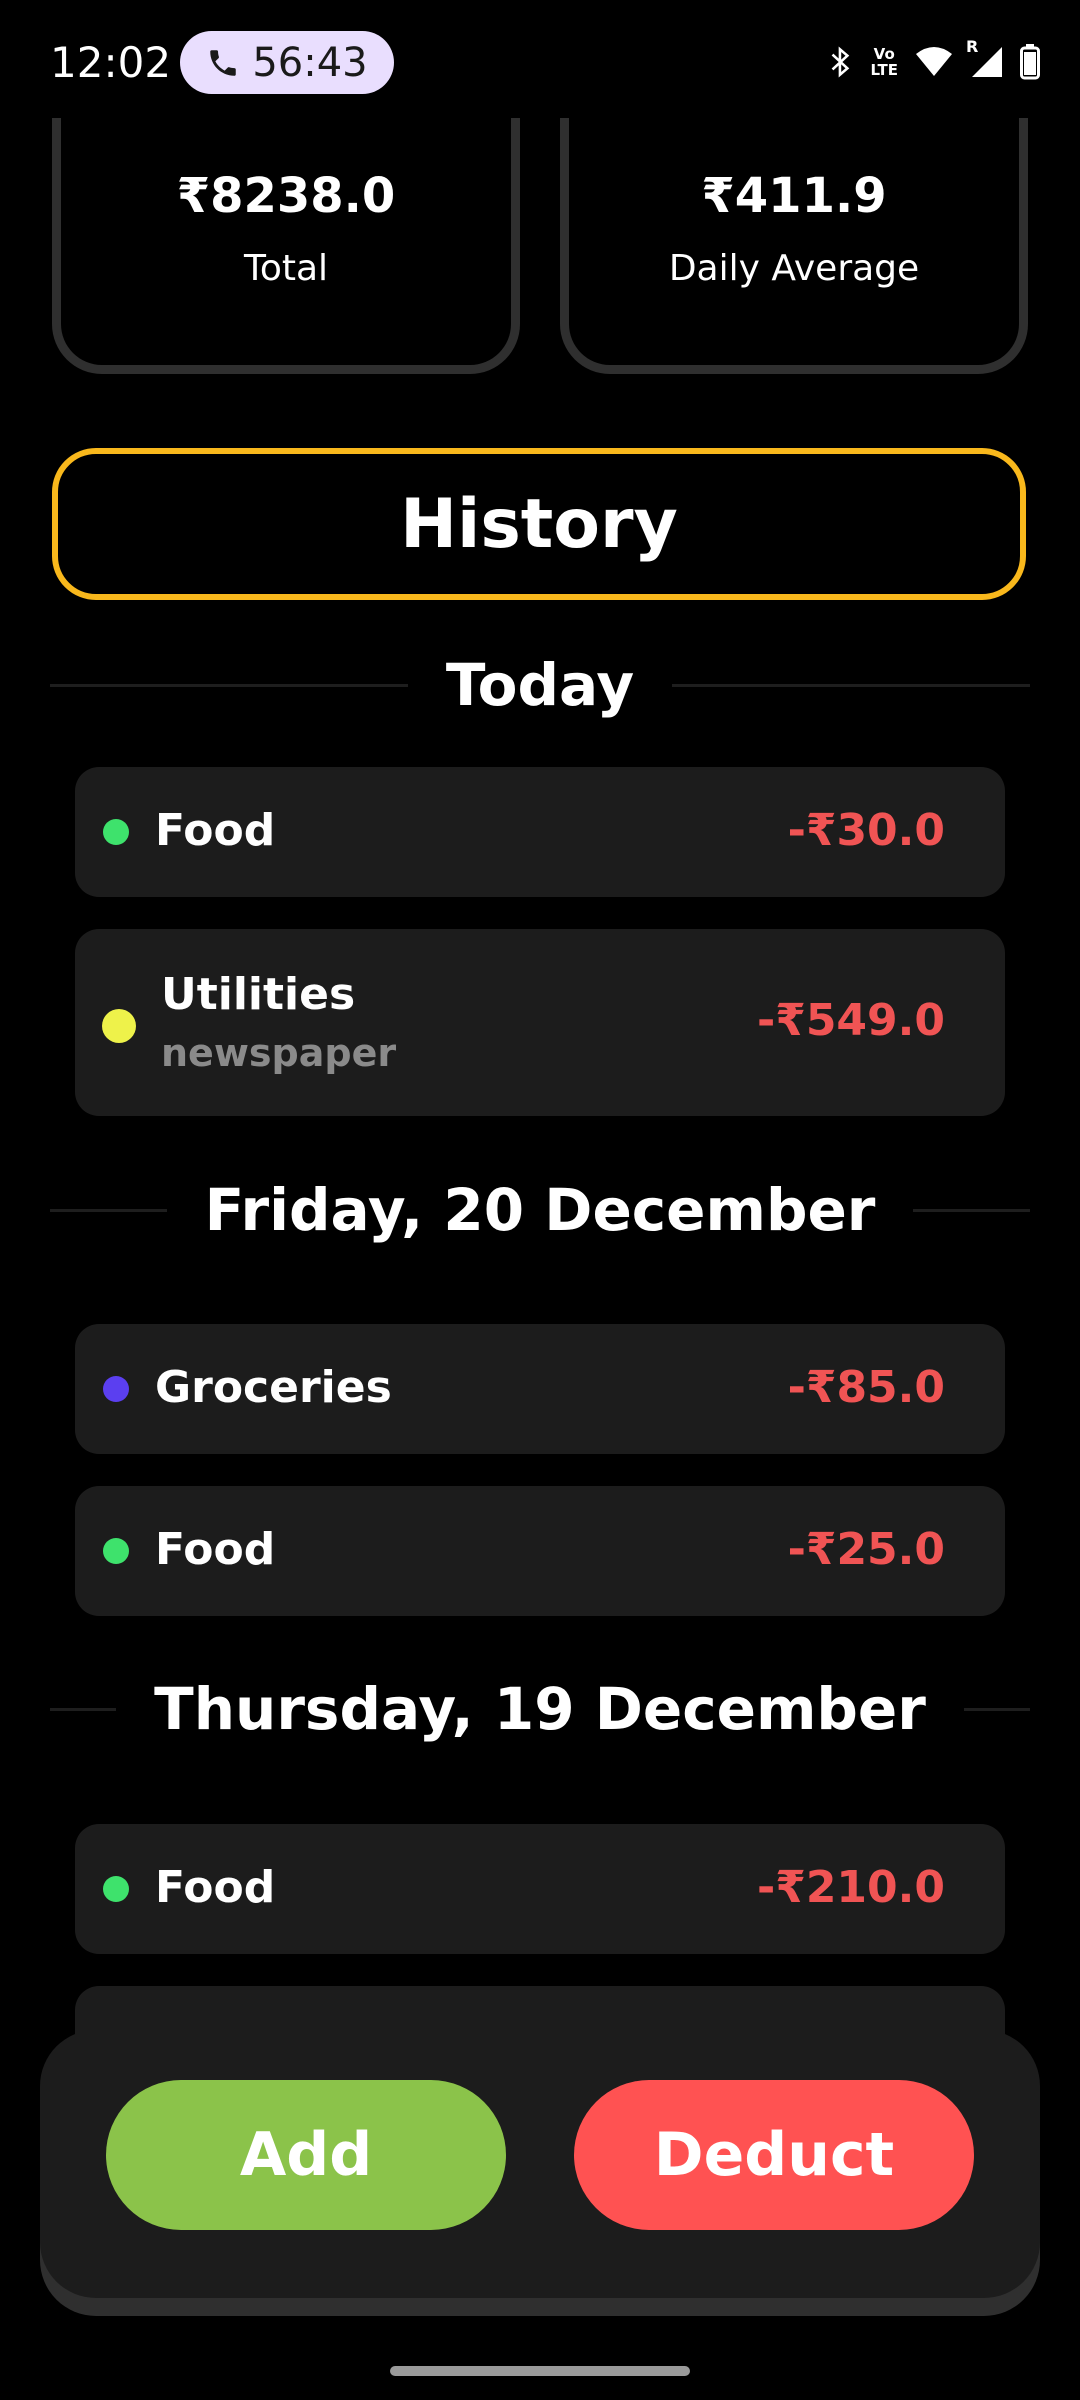 The image size is (1080, 2400). I want to click on transaction-amount: -₹210.0, so click(850, 1887).